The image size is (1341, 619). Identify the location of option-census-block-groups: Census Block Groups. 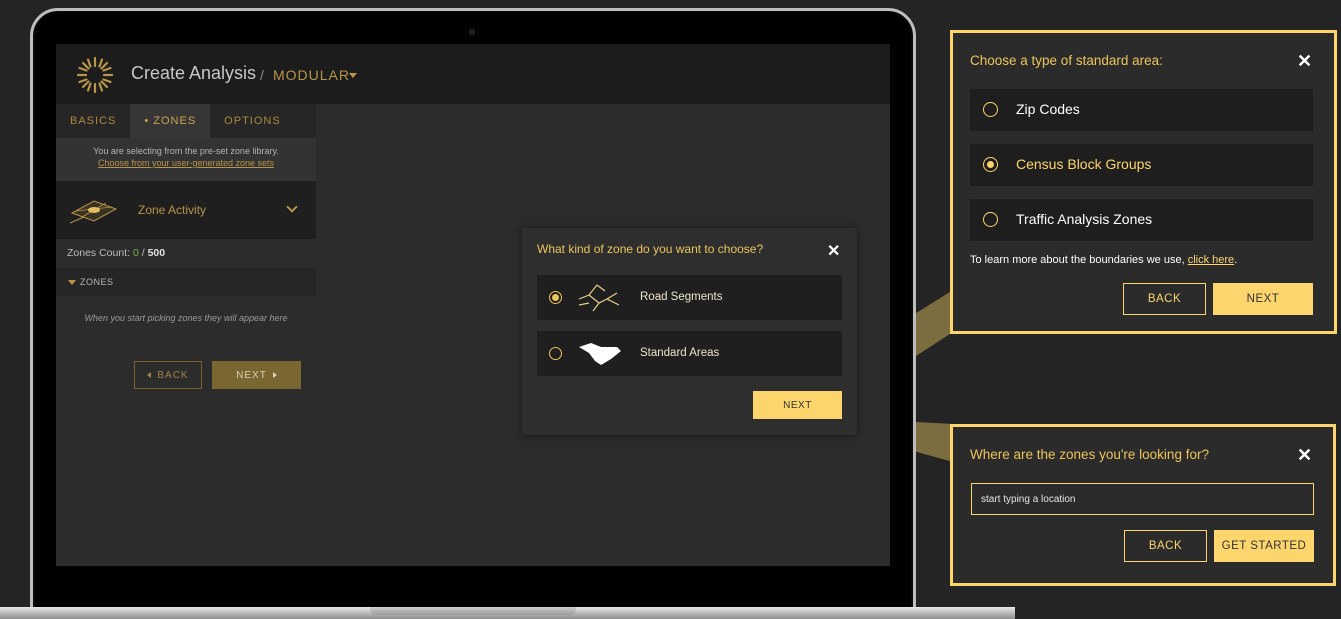
(1141, 165).